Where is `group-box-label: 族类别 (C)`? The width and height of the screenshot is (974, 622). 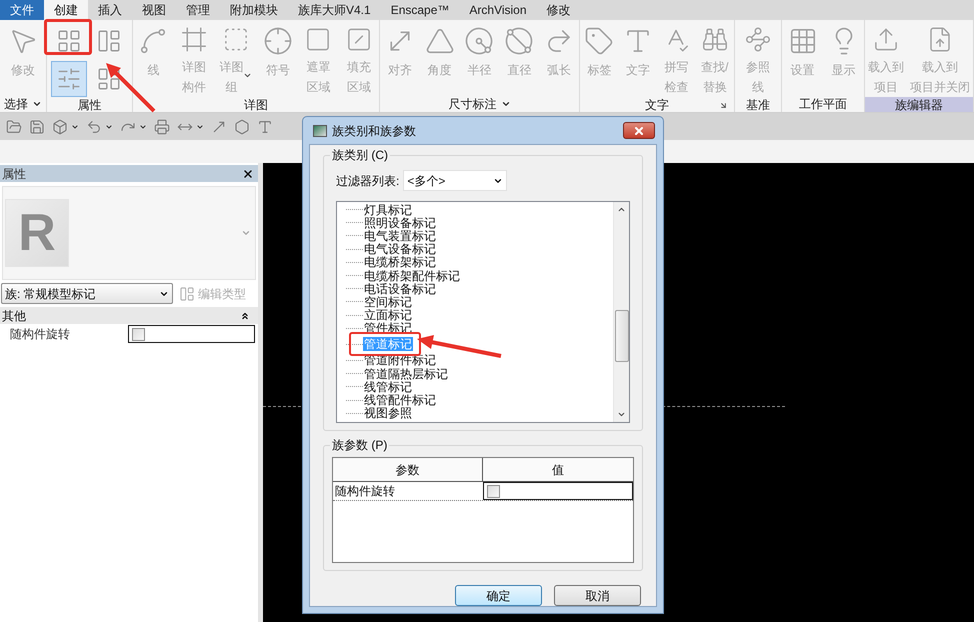
group-box-label: 族类别 (C) is located at coordinates (360, 155).